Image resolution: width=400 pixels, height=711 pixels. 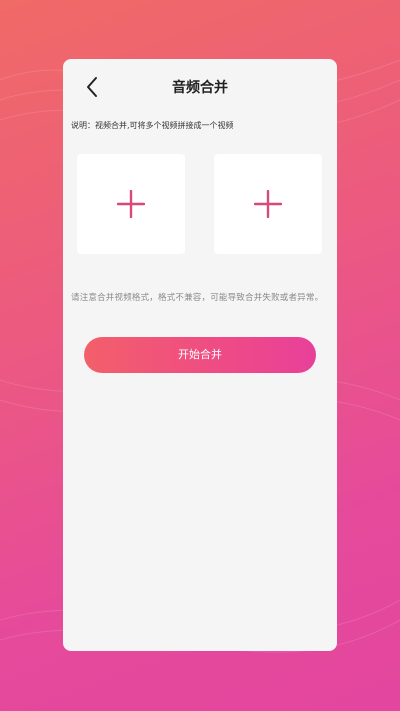 I want to click on description-text: 说明：视频合并,可将多个视频拼接成一个视频, so click(x=152, y=125).